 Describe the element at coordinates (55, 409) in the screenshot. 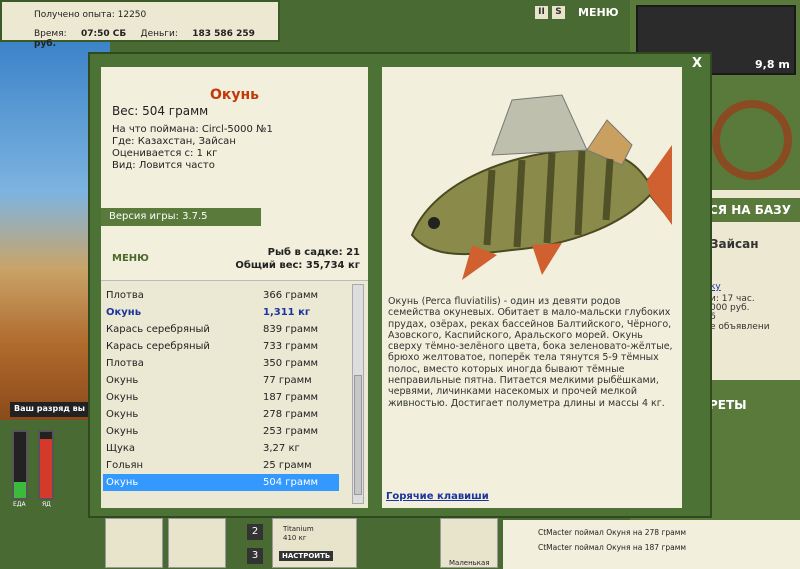

I see `rank-banner: Ваш разряд вы` at that location.